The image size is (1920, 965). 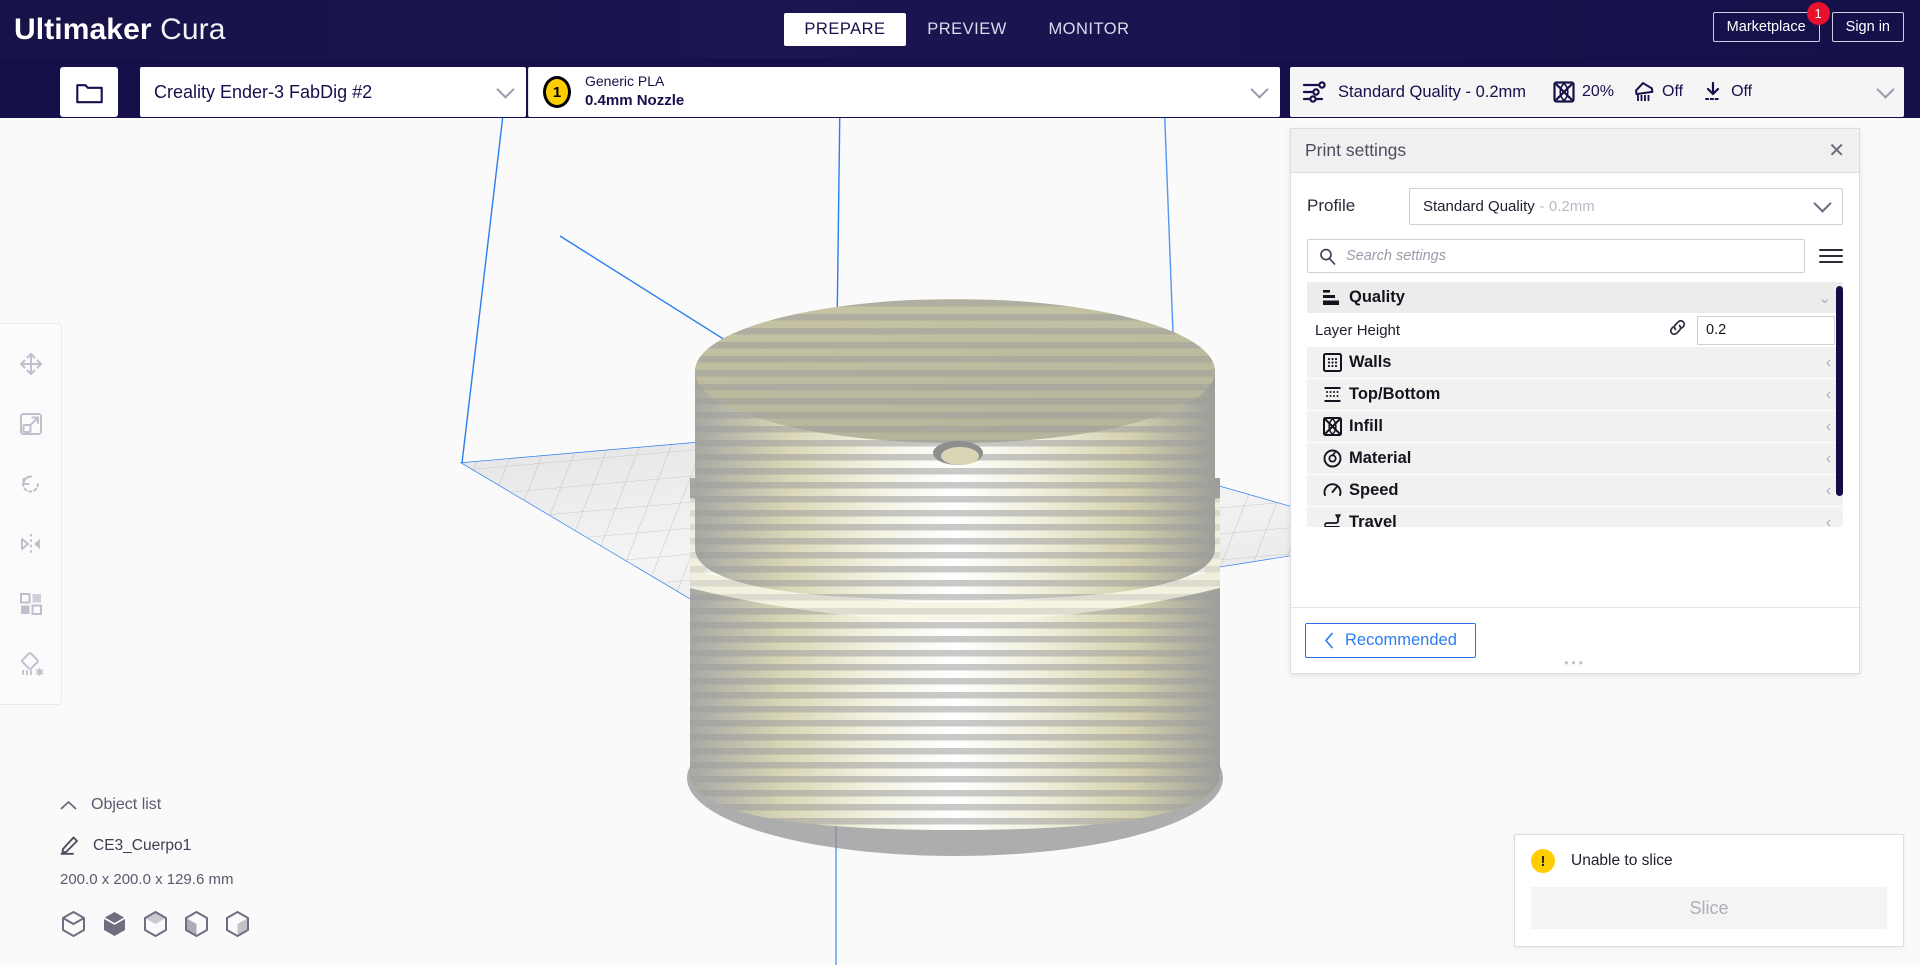 I want to click on tab-preview: PREVIEW, so click(x=967, y=29).